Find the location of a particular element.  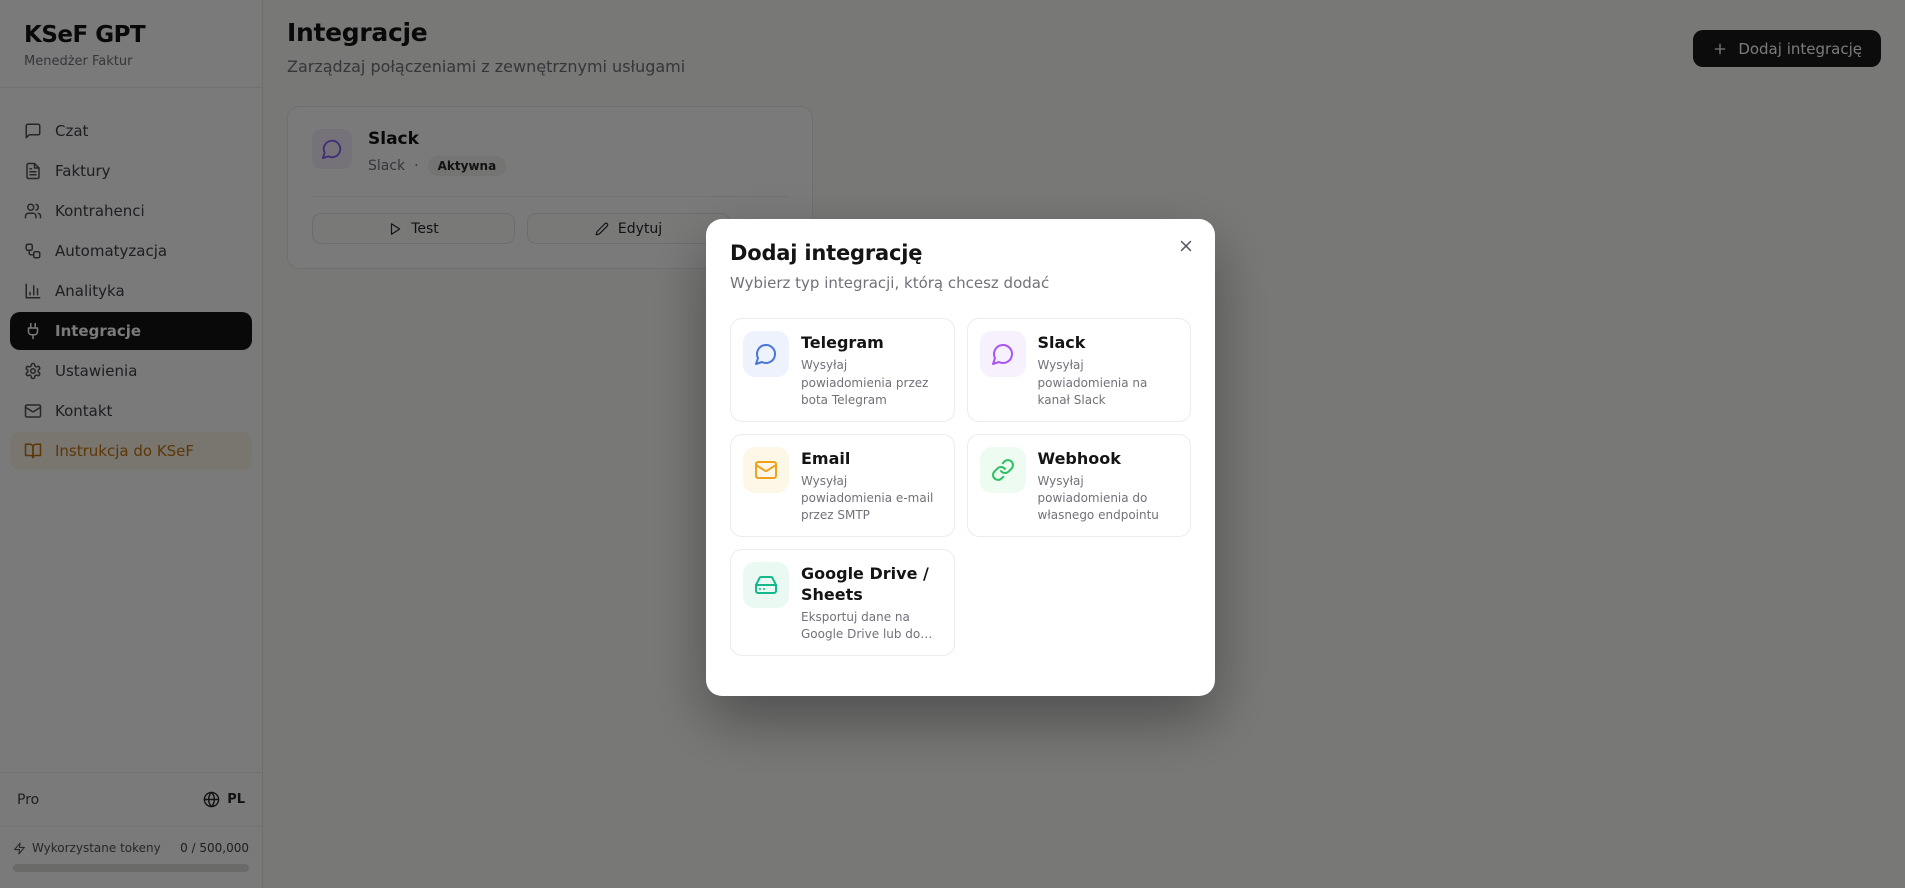

option-description: Wysyłaj powiadomienia na kanał Slack is located at coordinates (1092, 382).